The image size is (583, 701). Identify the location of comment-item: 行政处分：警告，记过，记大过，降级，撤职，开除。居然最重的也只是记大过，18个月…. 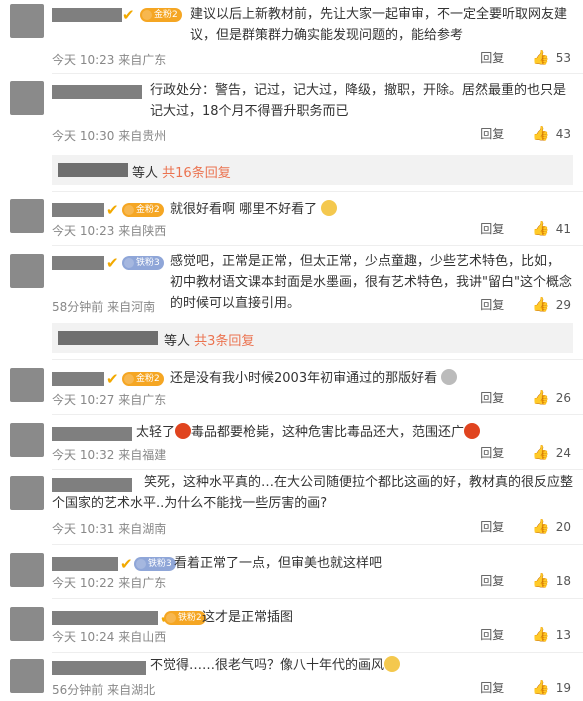
(291, 115).